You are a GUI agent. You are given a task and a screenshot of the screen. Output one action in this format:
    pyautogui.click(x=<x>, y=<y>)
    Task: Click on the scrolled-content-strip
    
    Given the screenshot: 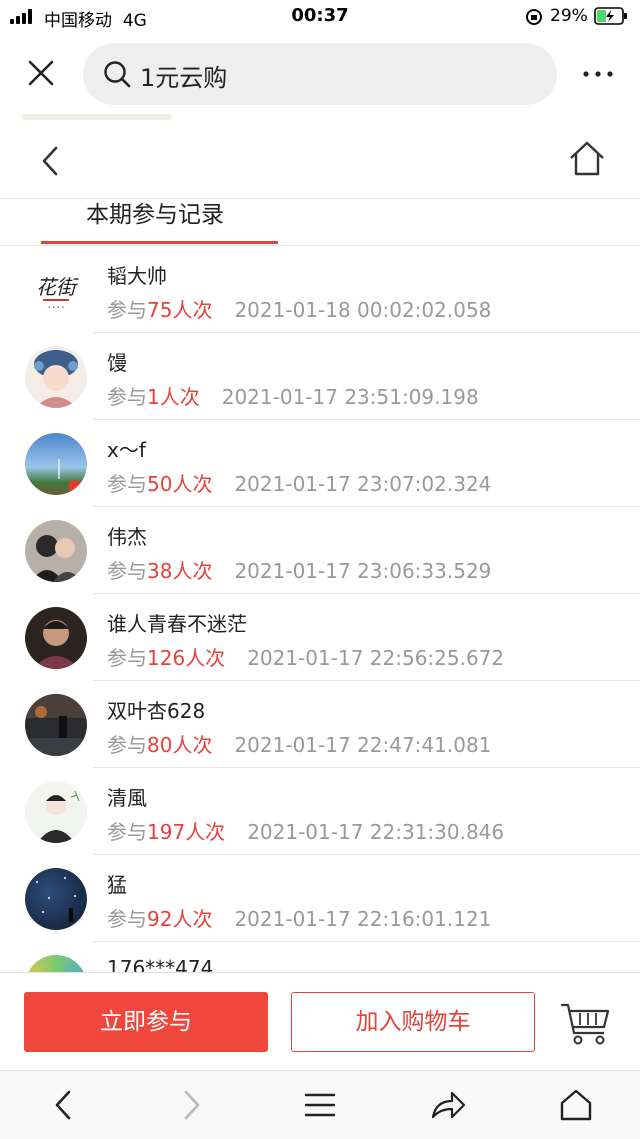 What is the action you would take?
    pyautogui.click(x=320, y=119)
    